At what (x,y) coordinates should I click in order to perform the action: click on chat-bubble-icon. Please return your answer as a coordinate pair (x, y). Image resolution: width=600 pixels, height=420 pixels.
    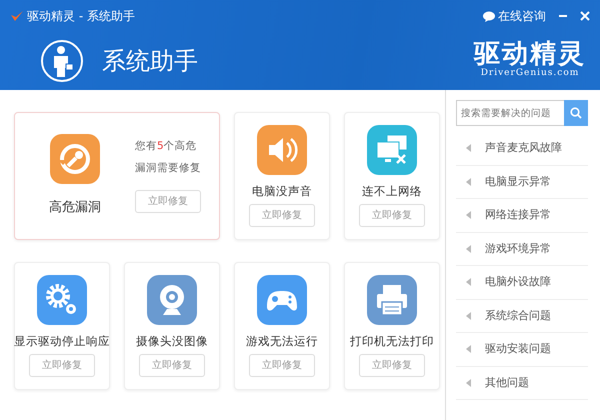
    Looking at the image, I should click on (489, 16).